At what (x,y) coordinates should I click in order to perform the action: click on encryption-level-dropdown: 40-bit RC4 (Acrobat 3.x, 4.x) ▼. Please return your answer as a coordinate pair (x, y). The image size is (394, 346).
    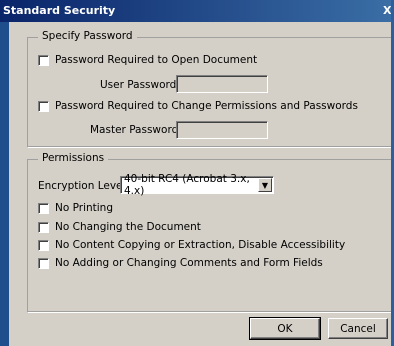
    Looking at the image, I should click on (197, 185).